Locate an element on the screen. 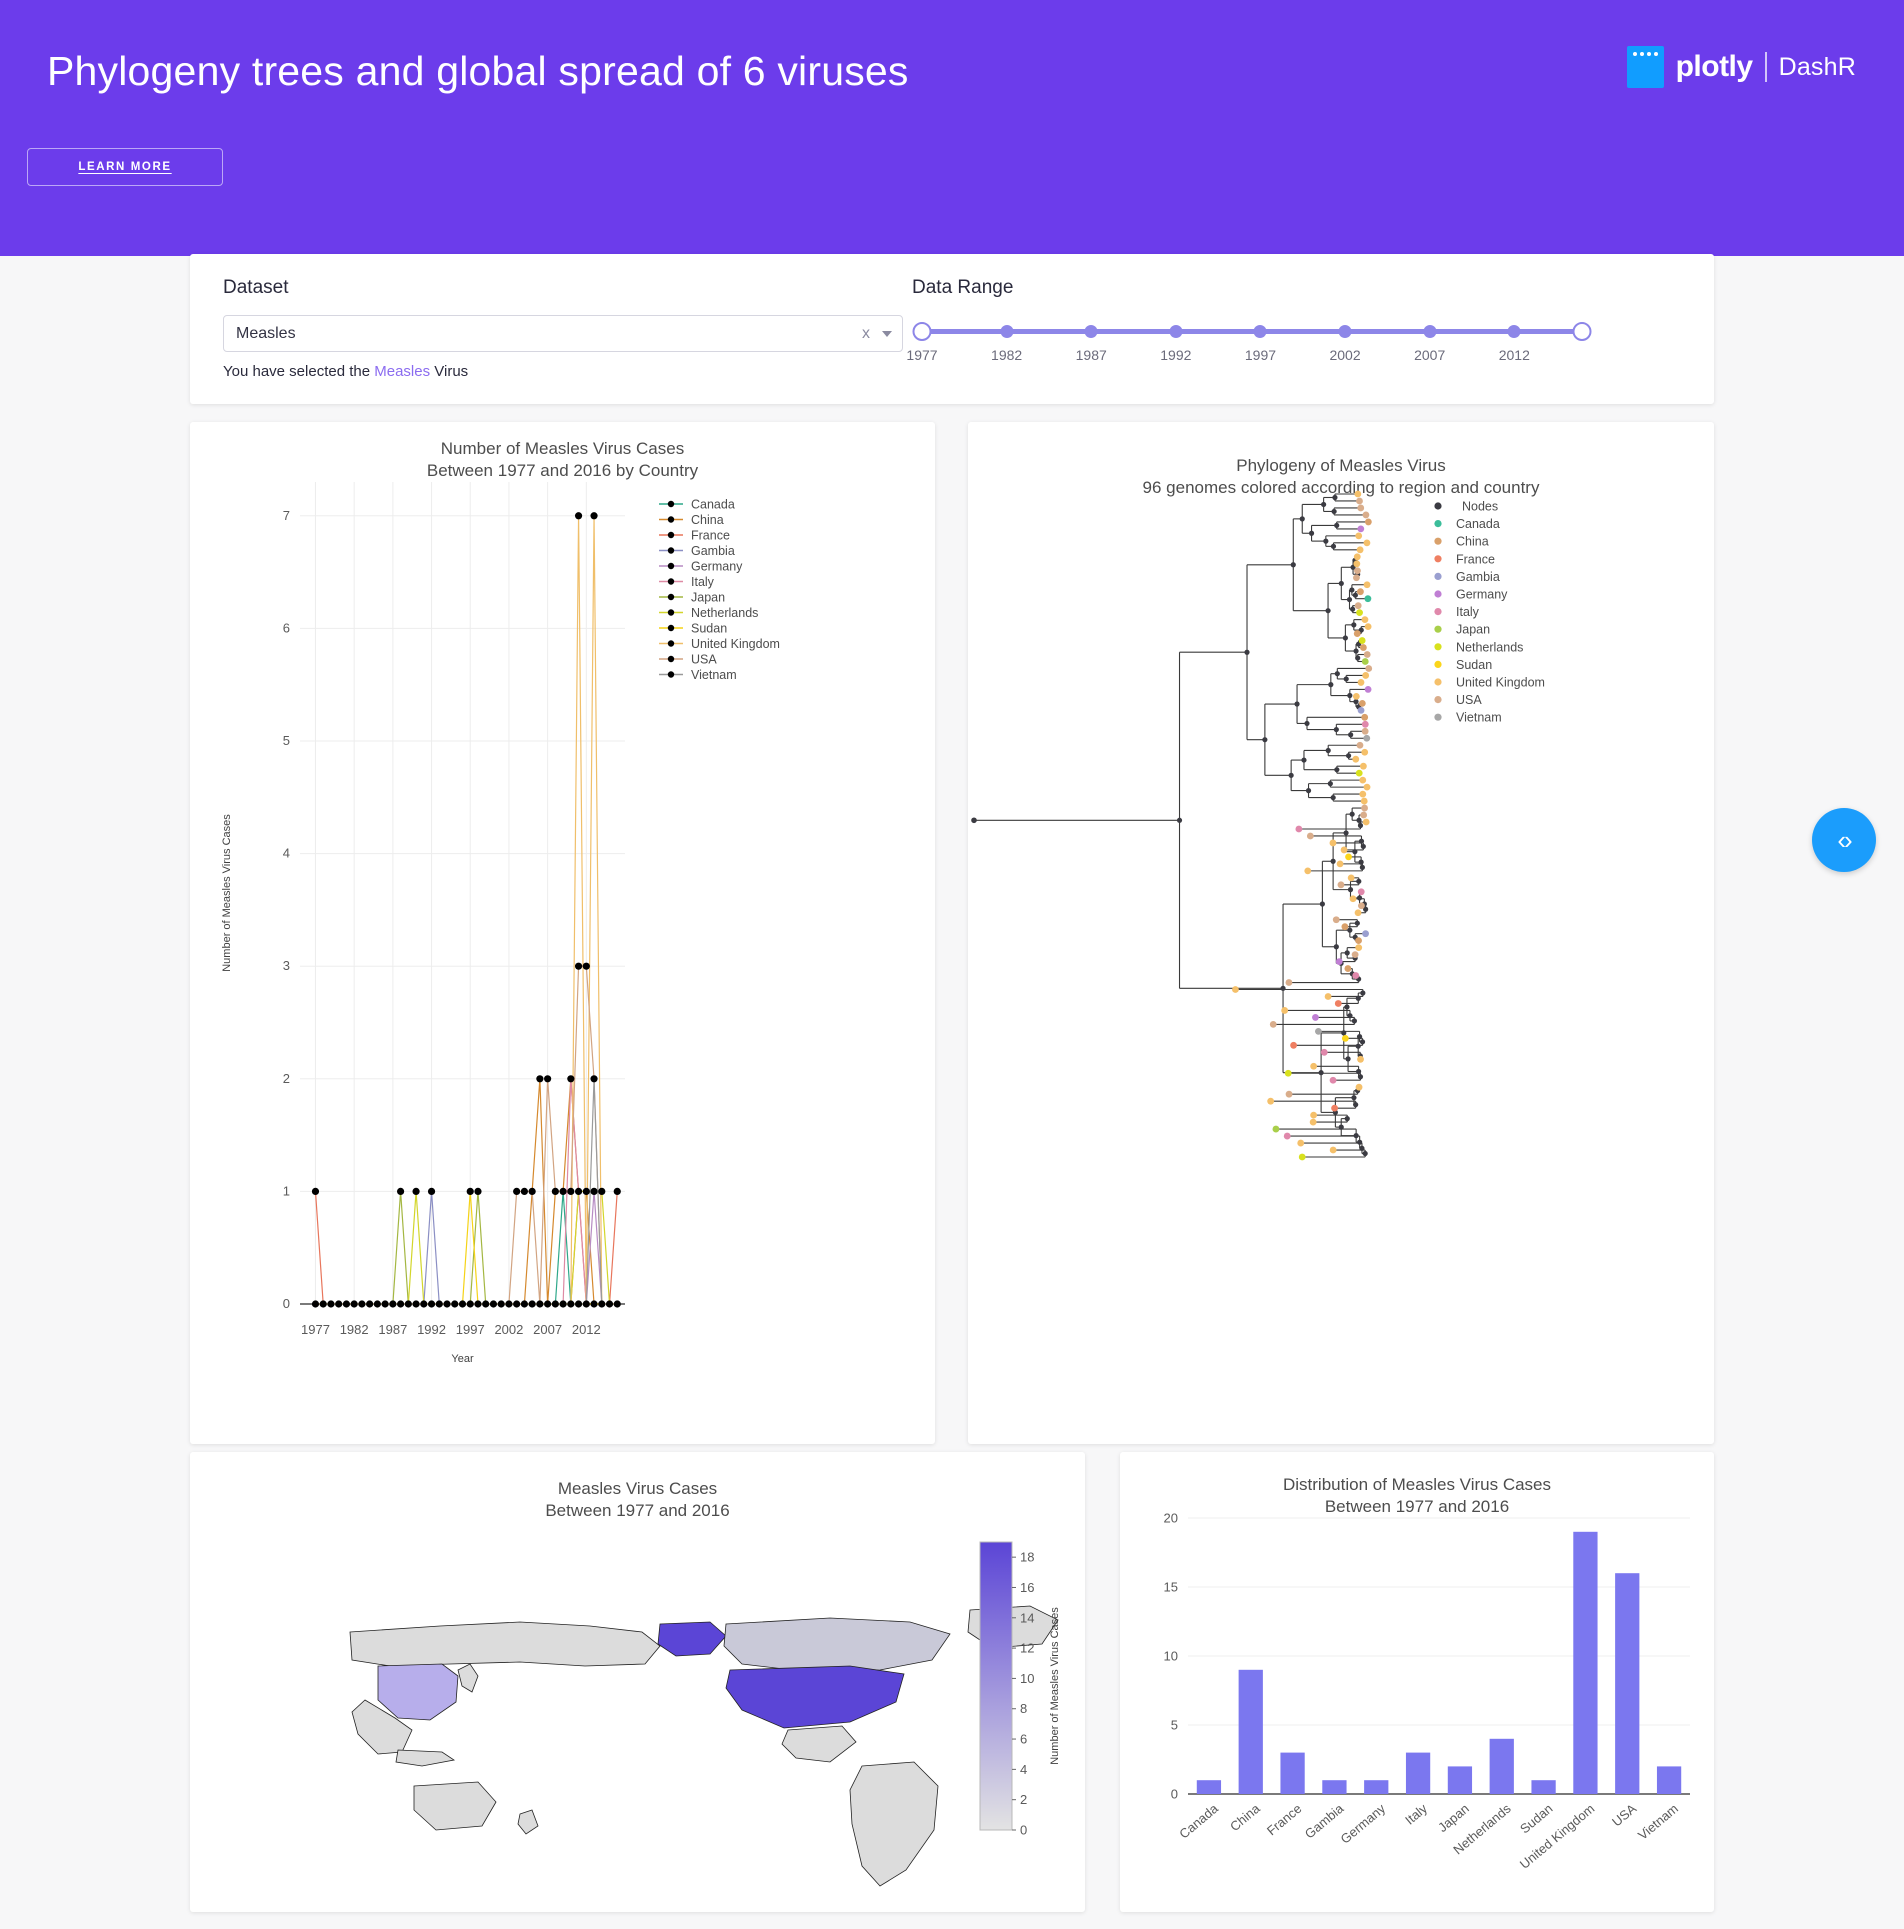  learn-more-button: LEARN MORE is located at coordinates (125, 167).